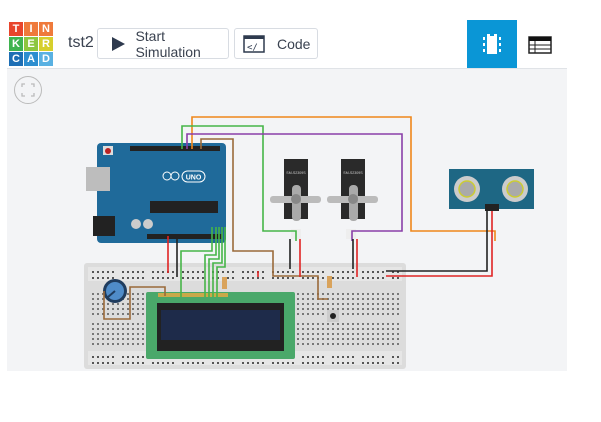 The height and width of the screenshot is (422, 601). I want to click on code-button: </ Code, so click(276, 43).